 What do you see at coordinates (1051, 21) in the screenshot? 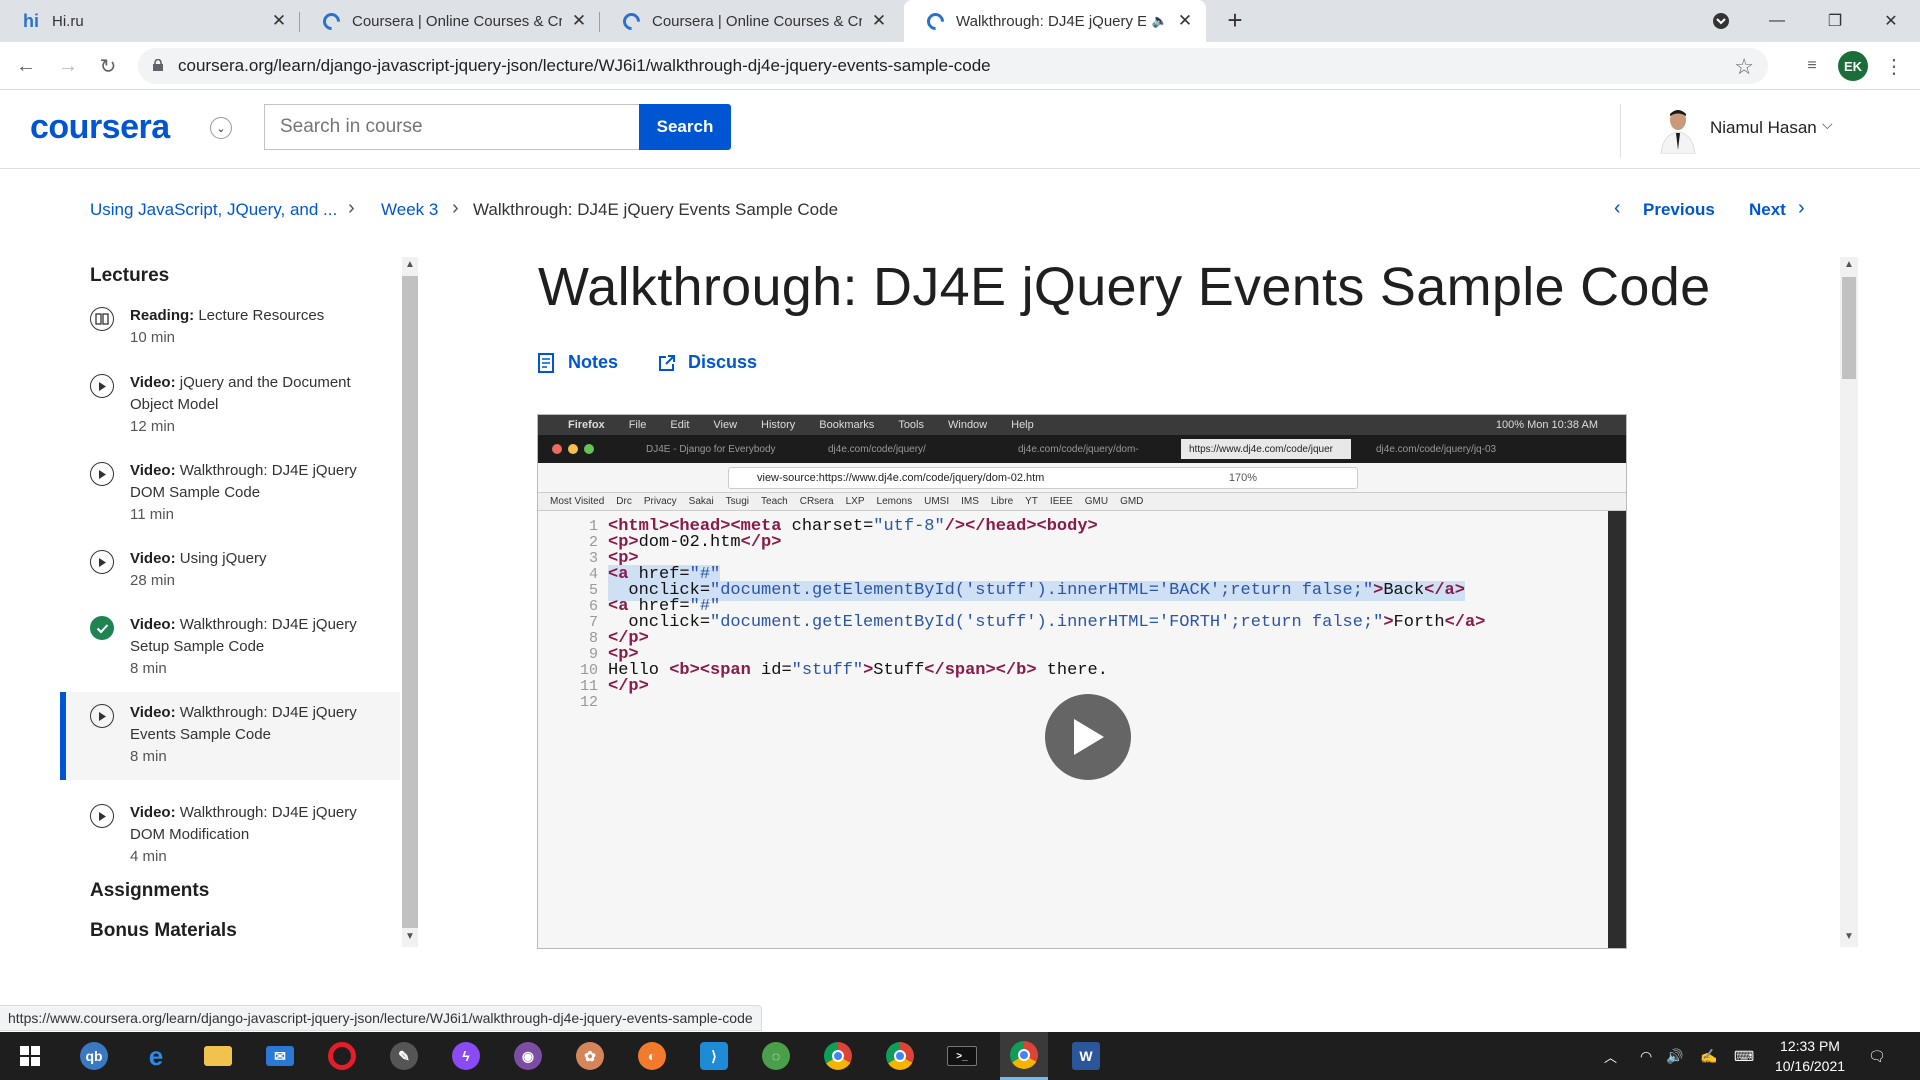
I see `tab-title: Walkthrough: DJ4E jQuery Ev` at bounding box center [1051, 21].